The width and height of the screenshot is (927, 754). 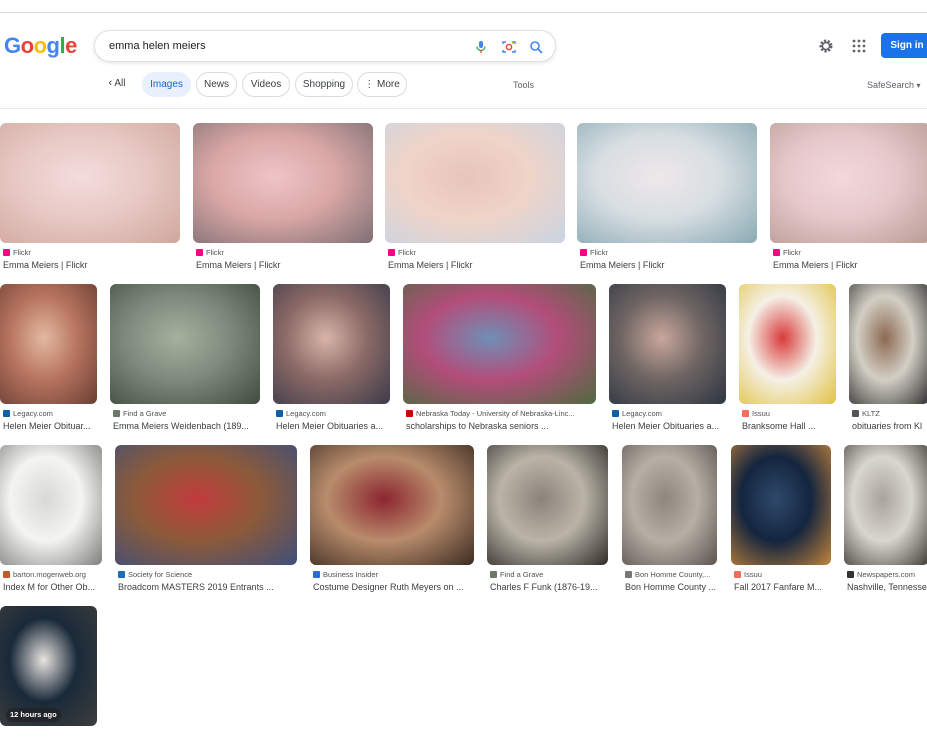 What do you see at coordinates (52, 574) in the screenshot?
I see `result-source: barton.mogenweb.org` at bounding box center [52, 574].